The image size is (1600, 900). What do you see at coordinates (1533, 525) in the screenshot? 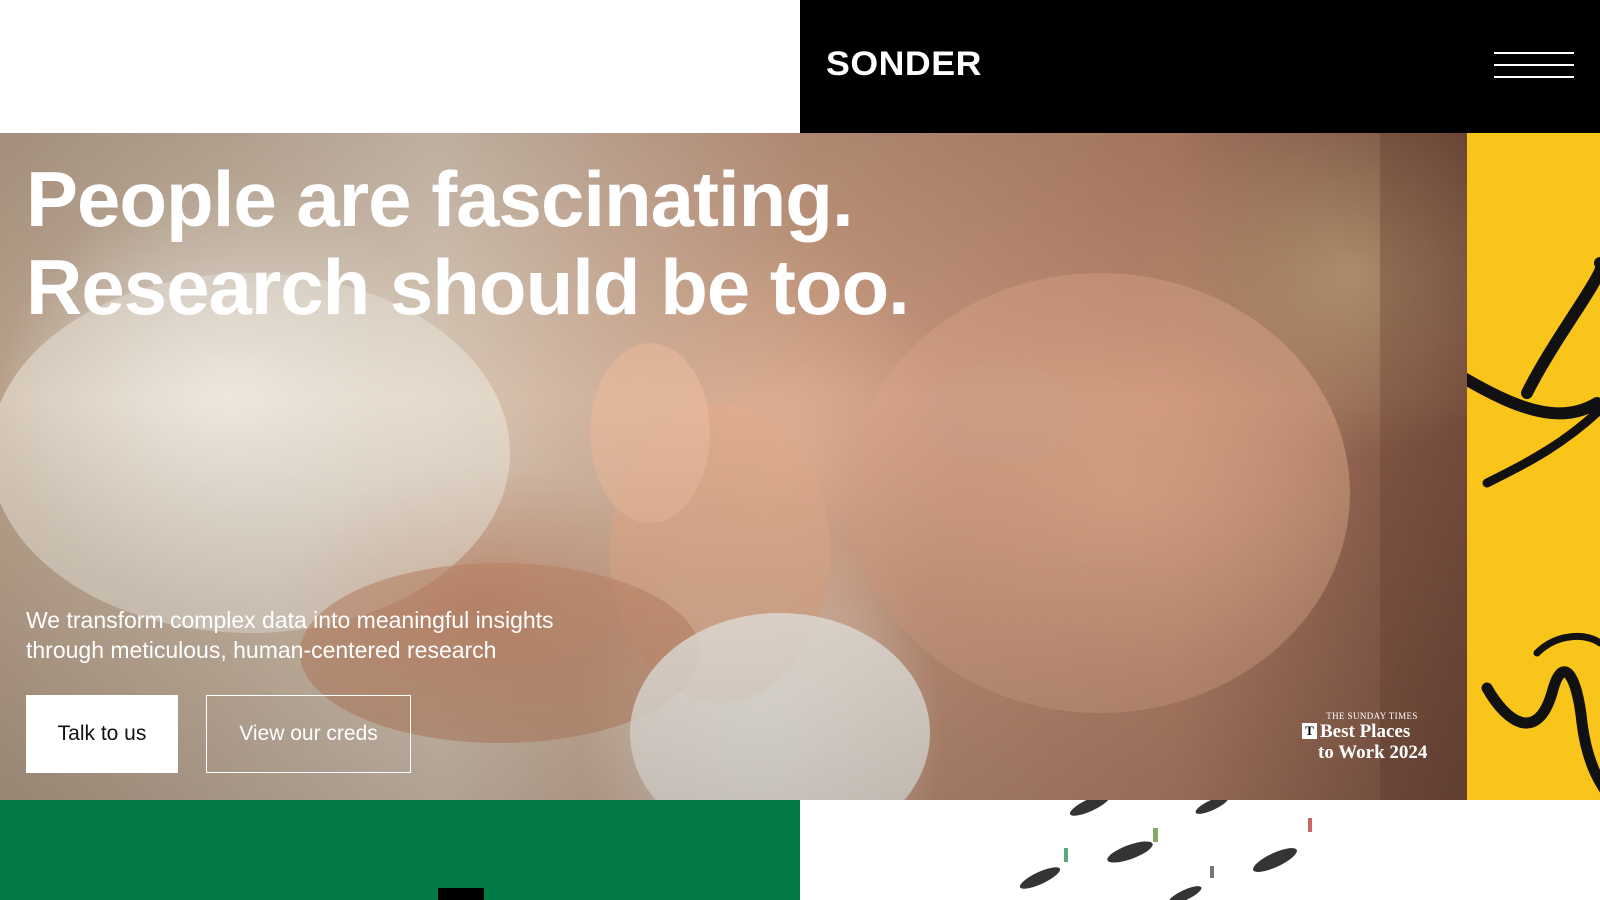
I see `brush-stroke-icon` at bounding box center [1533, 525].